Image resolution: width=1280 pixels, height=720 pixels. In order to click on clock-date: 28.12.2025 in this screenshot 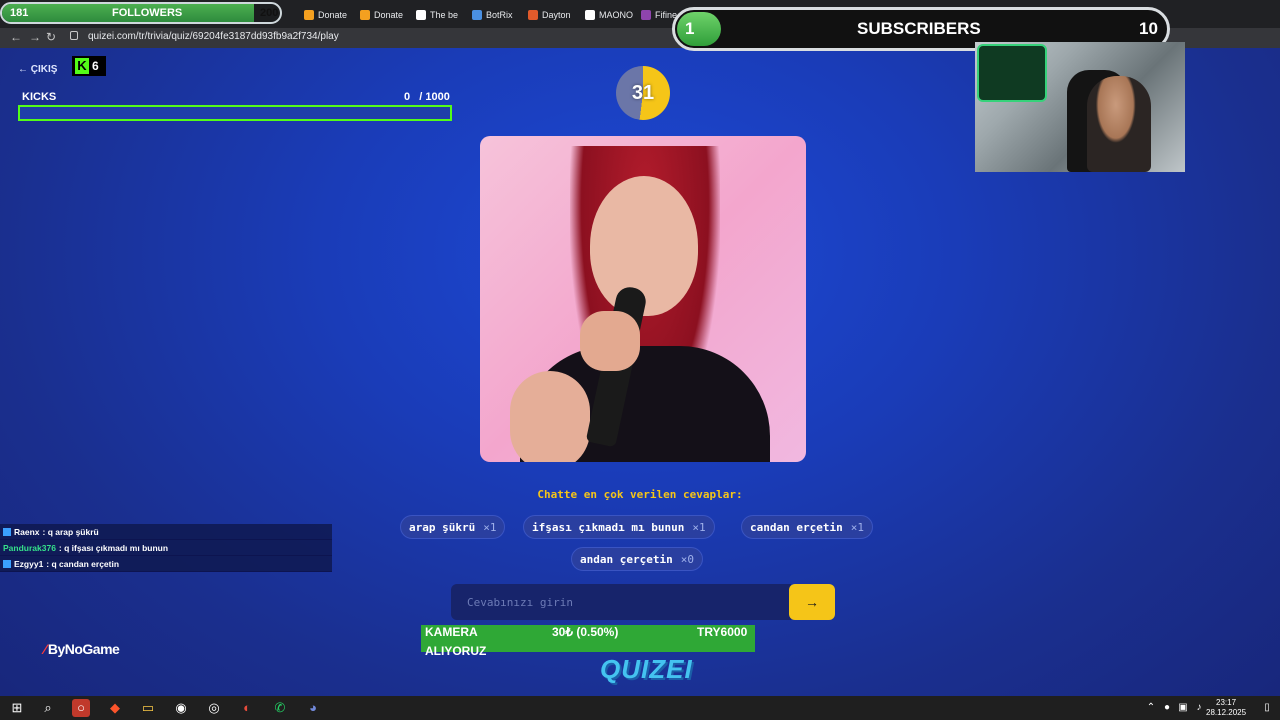, I will do `click(1226, 712)`.